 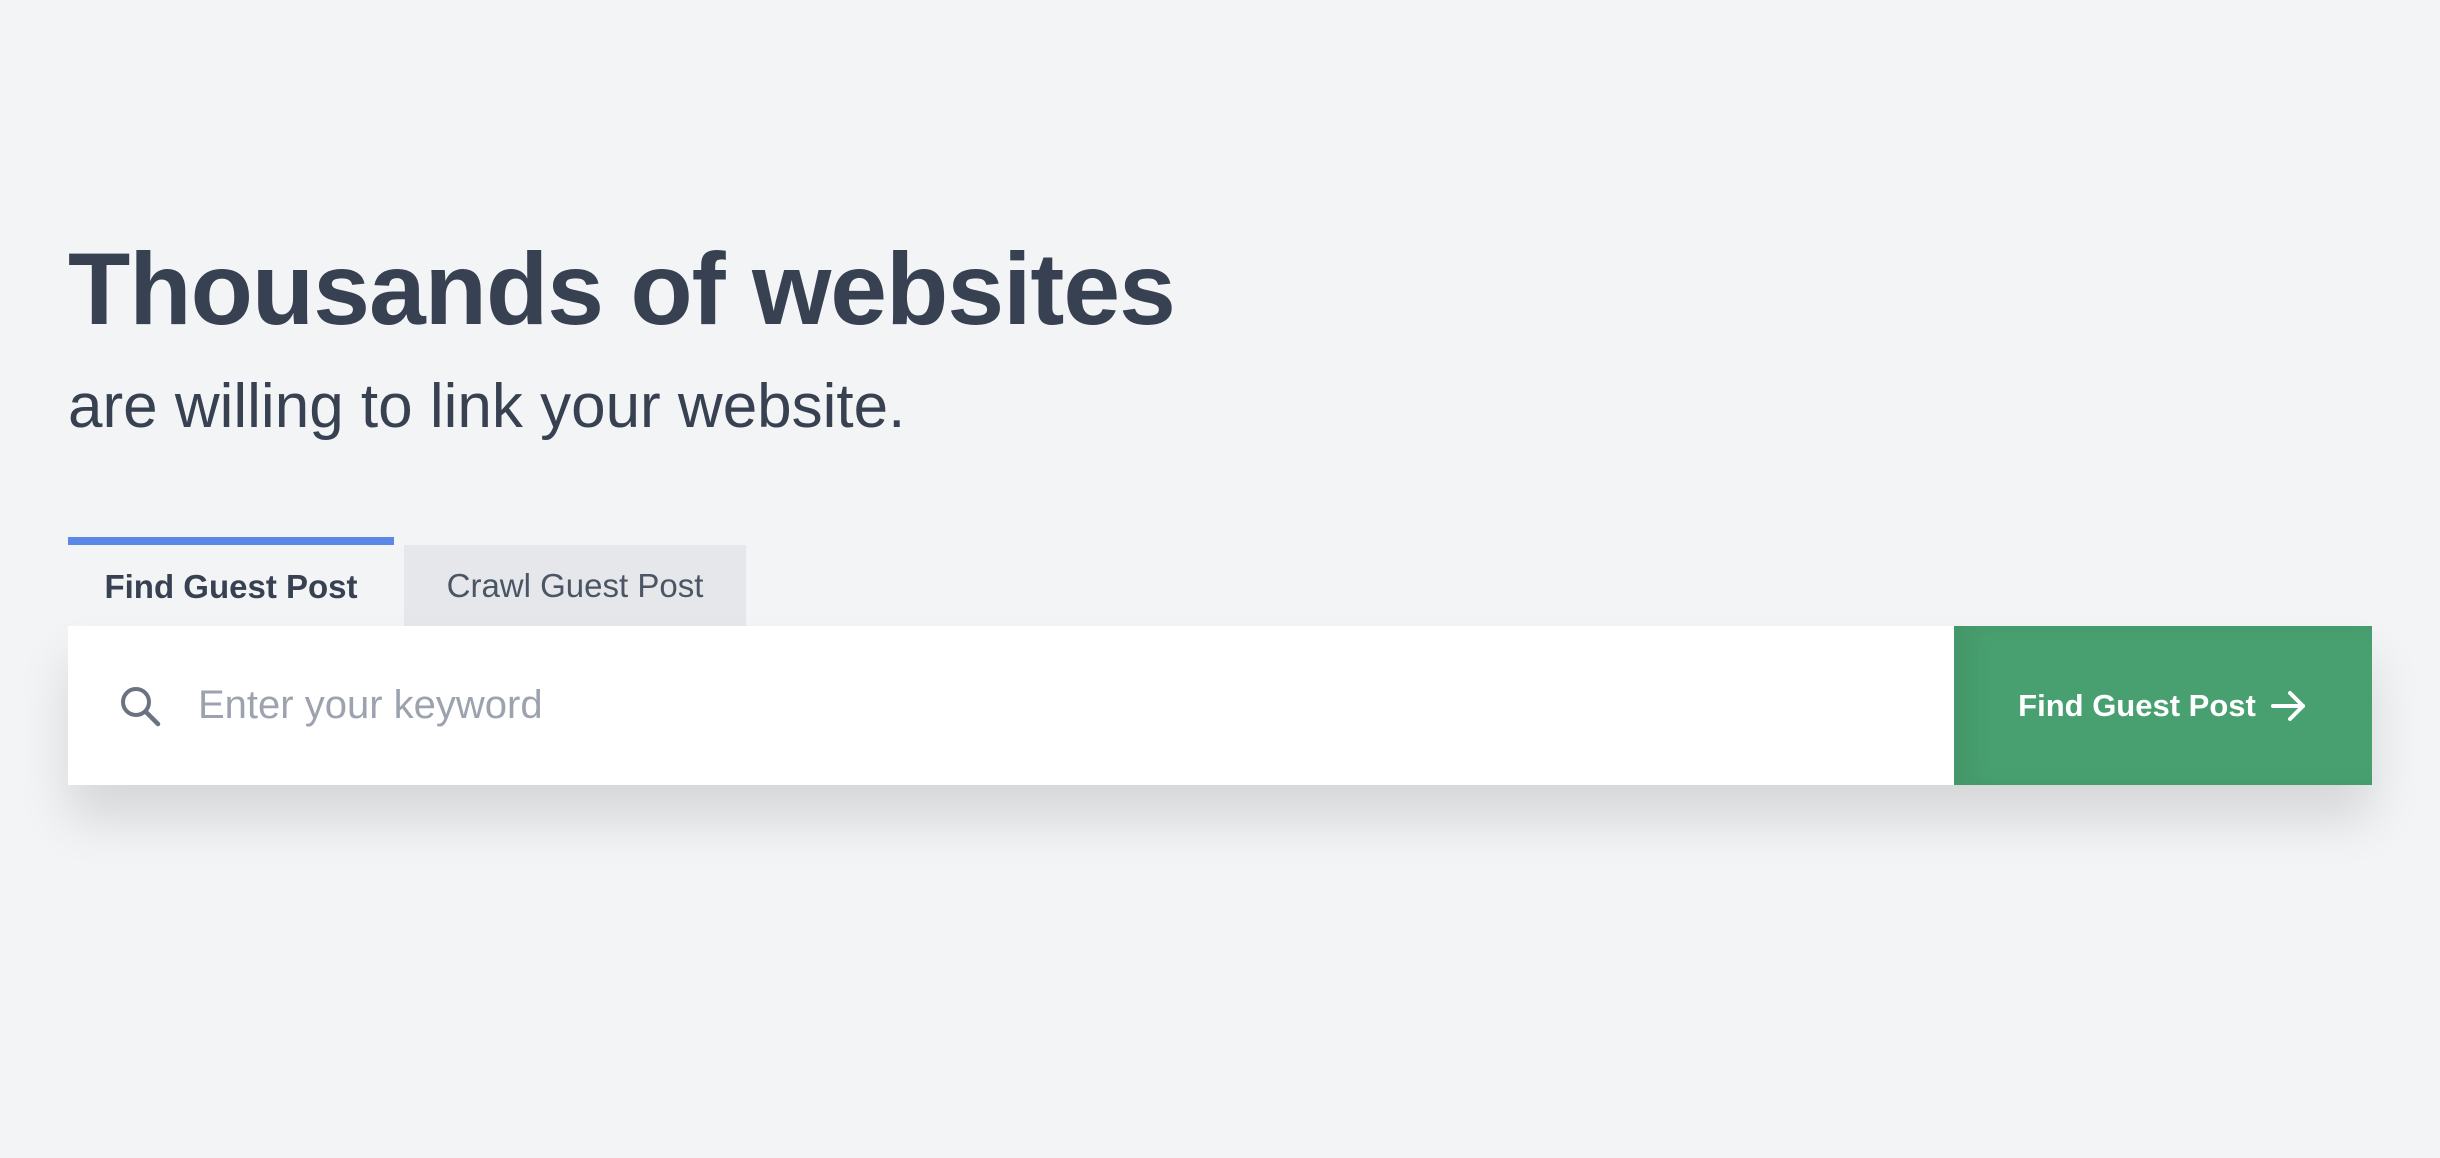 What do you see at coordinates (1048, 705) in the screenshot?
I see `search-input` at bounding box center [1048, 705].